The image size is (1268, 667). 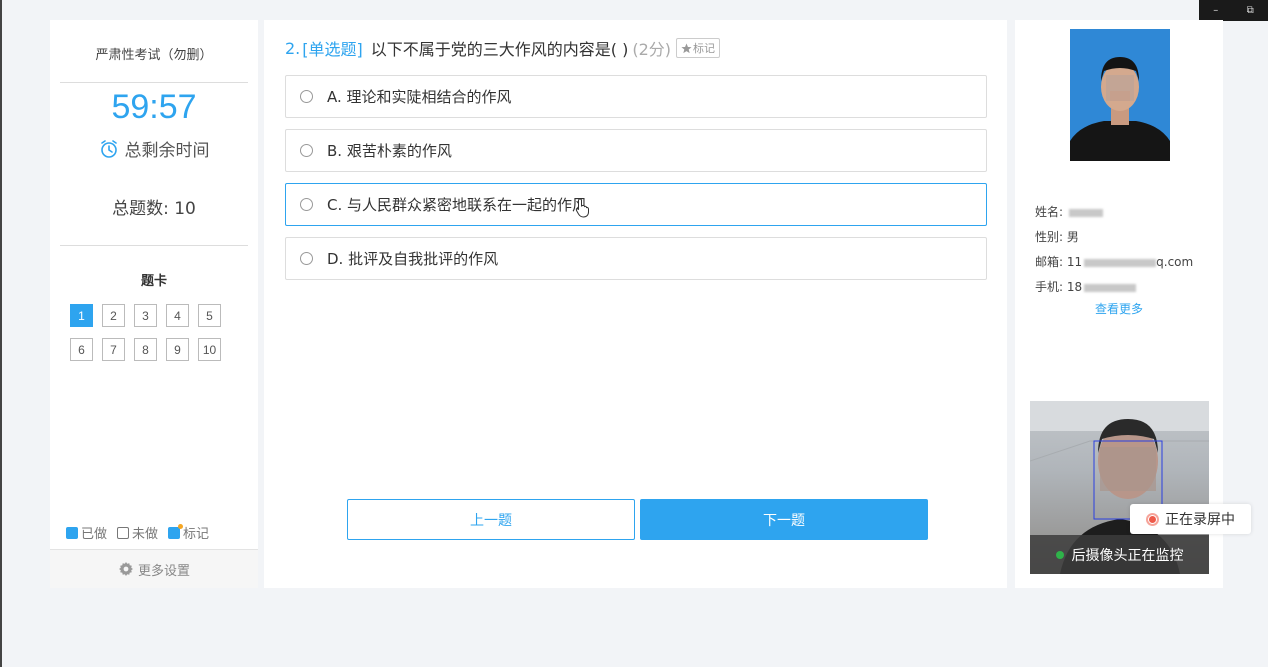 I want to click on alarm-clock-icon, so click(x=108, y=148).